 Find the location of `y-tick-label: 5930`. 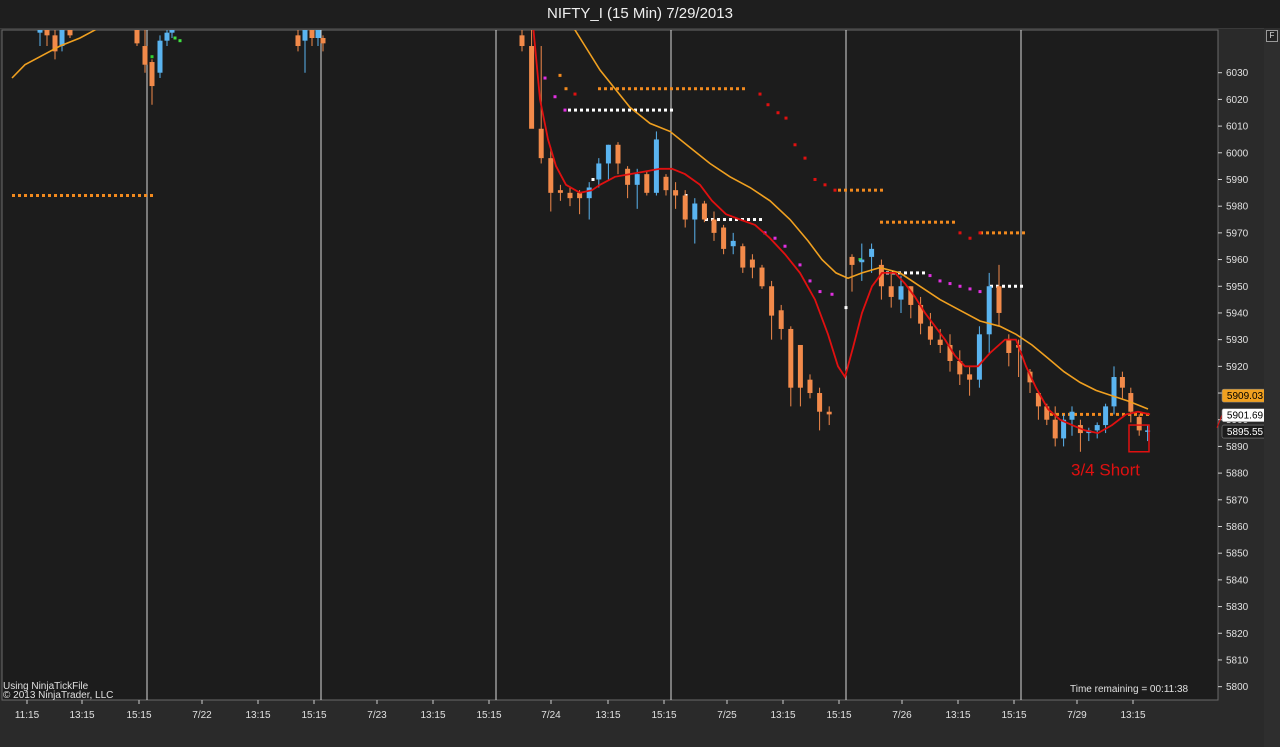

y-tick-label: 5930 is located at coordinates (1237, 340).